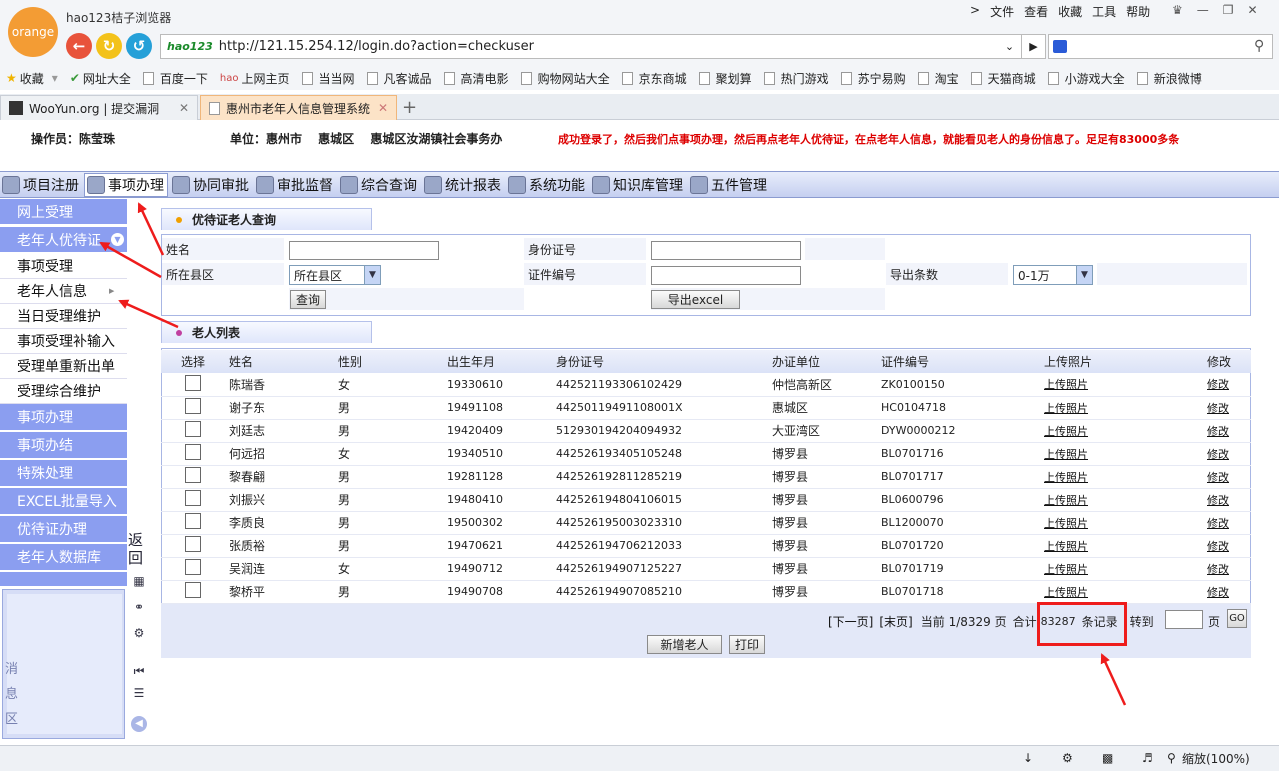 The width and height of the screenshot is (1279, 771). What do you see at coordinates (63, 557) in the screenshot?
I see `sidebar-item-database: 老年人数据库` at bounding box center [63, 557].